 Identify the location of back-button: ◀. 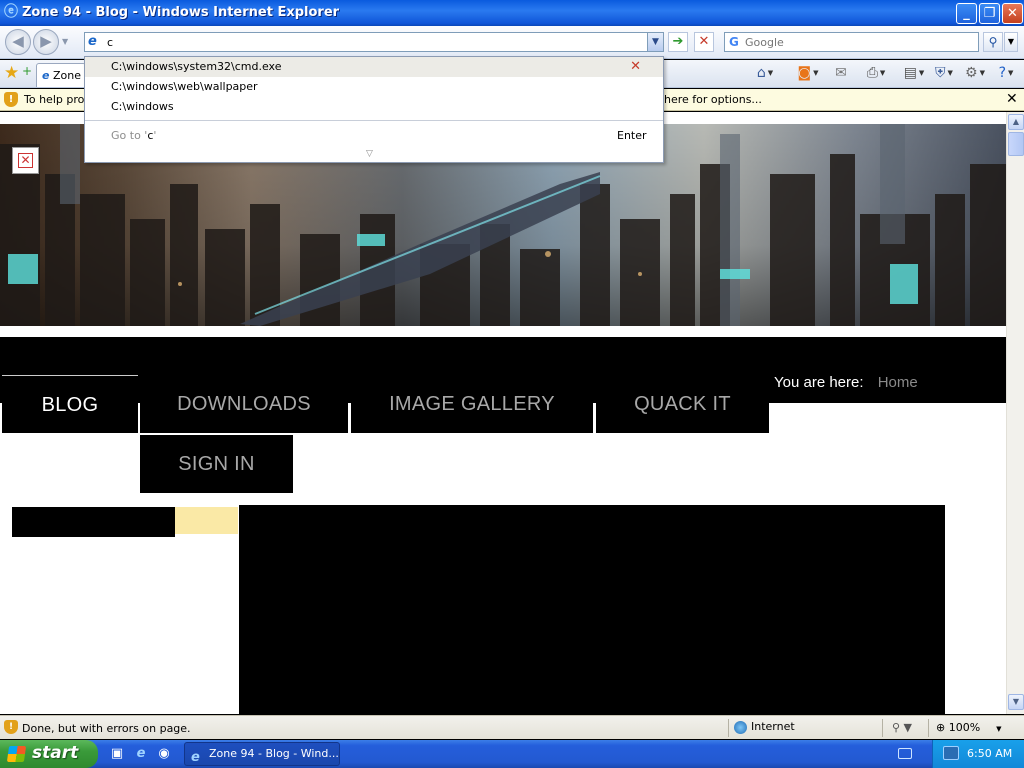
(18, 42).